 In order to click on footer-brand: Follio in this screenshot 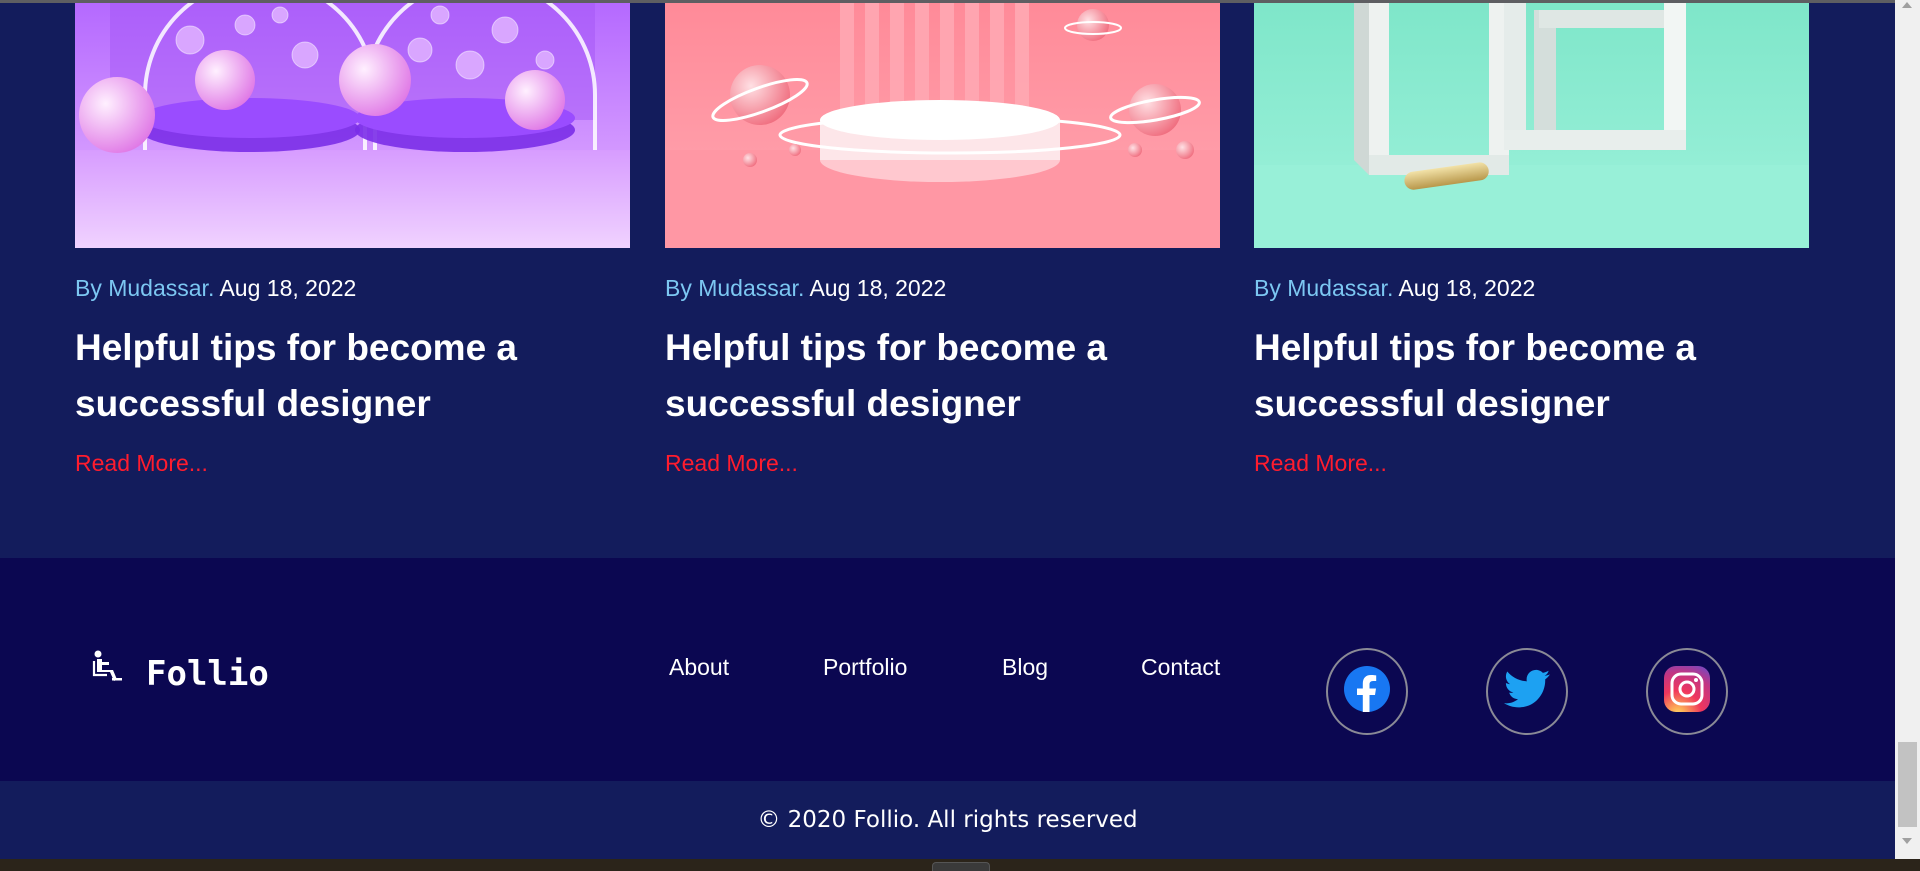, I will do `click(179, 672)`.